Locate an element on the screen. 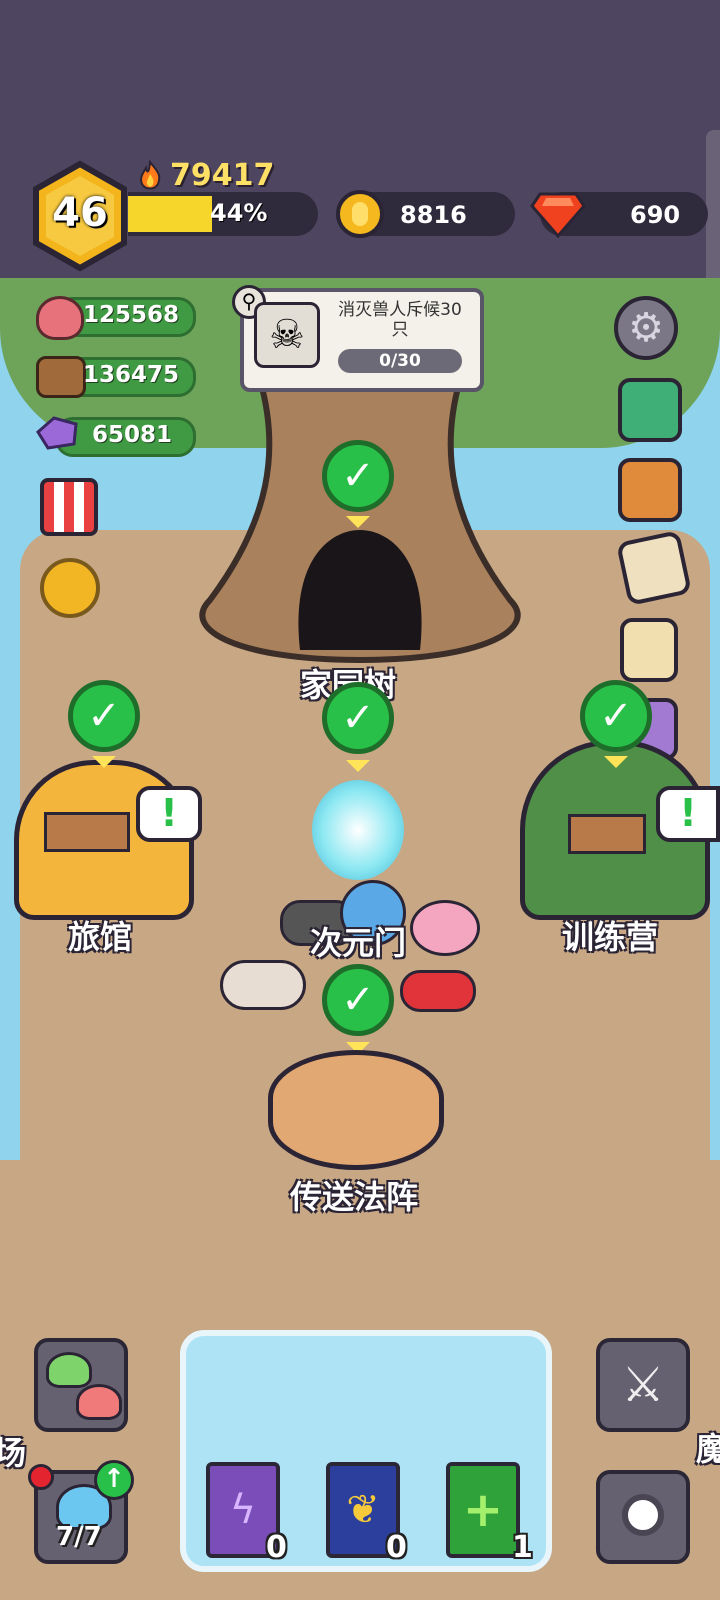 The image size is (720, 1600). quest-progress: 0/30 is located at coordinates (400, 361).